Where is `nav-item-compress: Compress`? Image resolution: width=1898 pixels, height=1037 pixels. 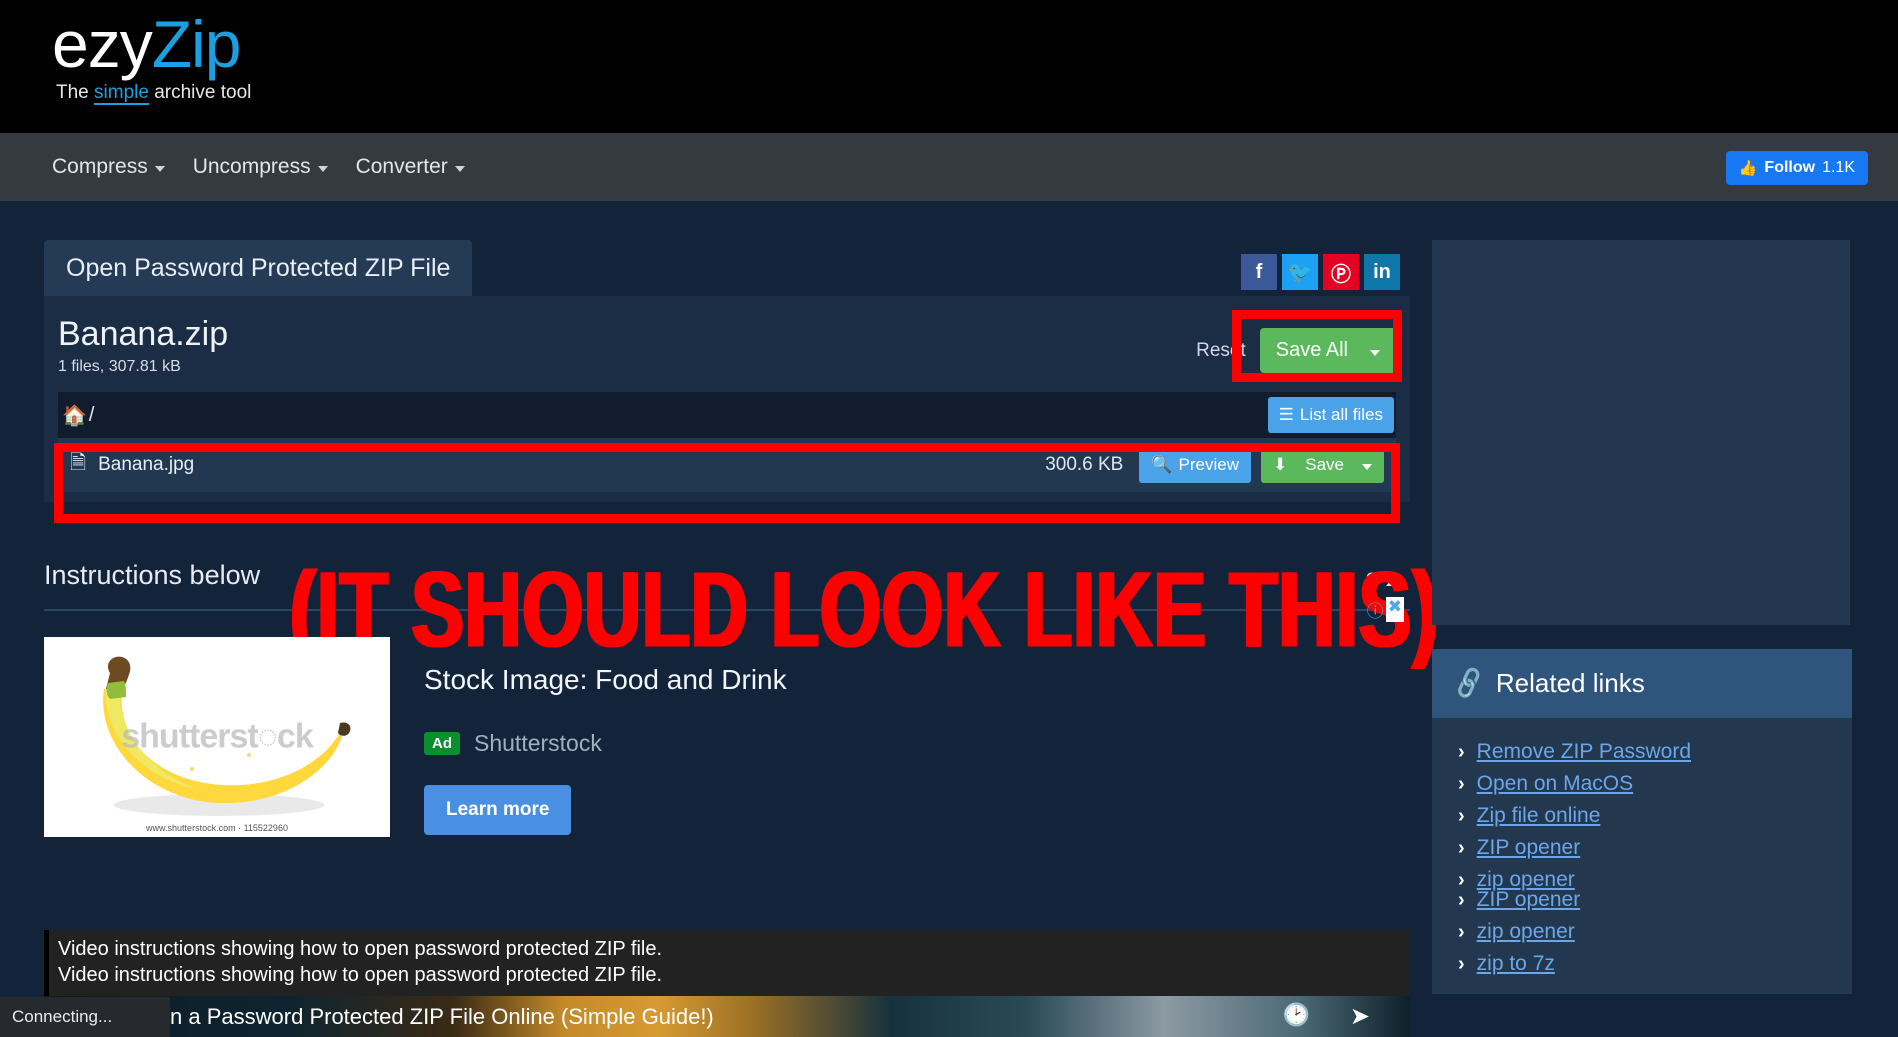
nav-item-compress: Compress is located at coordinates (108, 167).